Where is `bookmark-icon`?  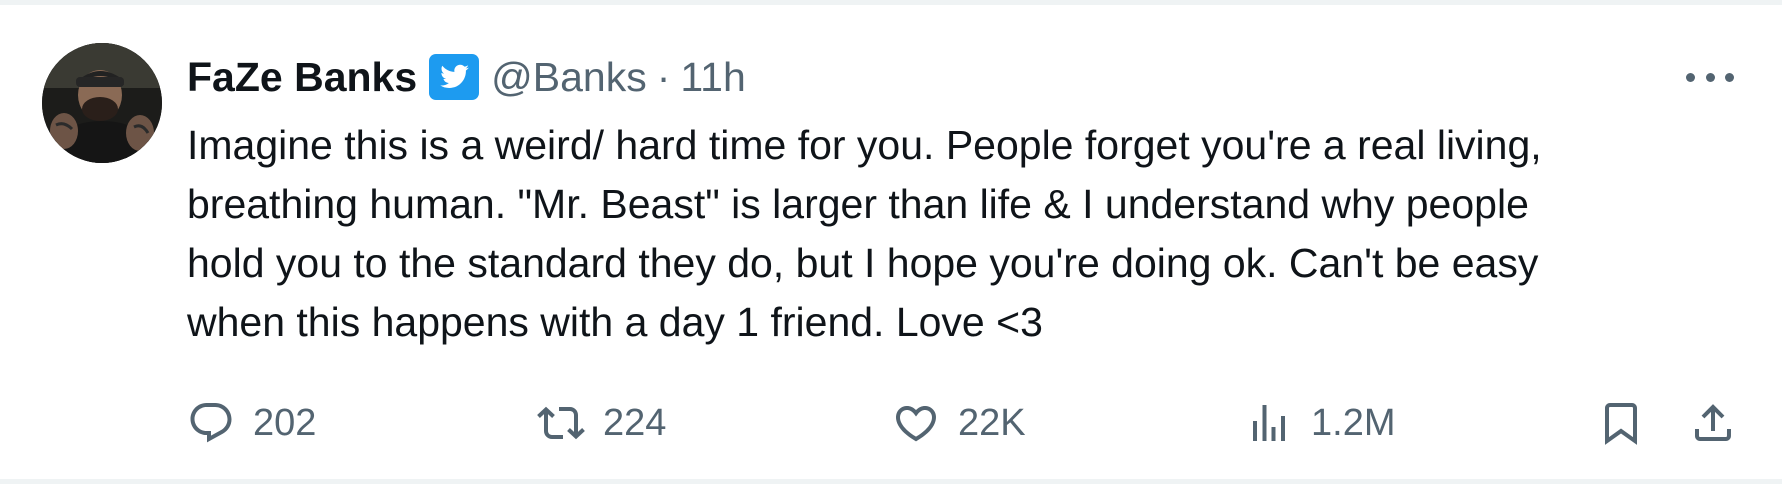 bookmark-icon is located at coordinates (1621, 424).